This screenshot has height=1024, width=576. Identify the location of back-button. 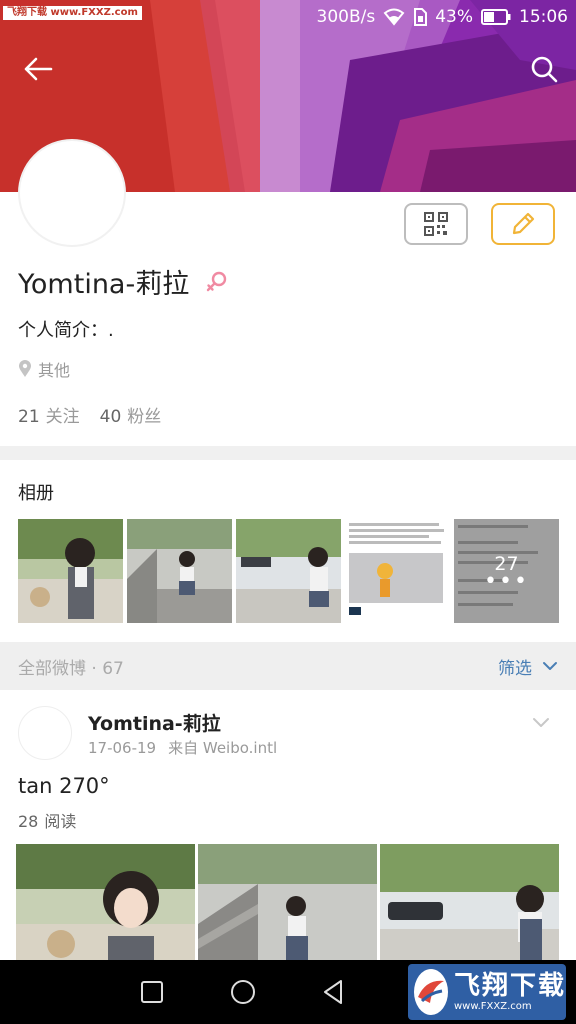
(38, 69).